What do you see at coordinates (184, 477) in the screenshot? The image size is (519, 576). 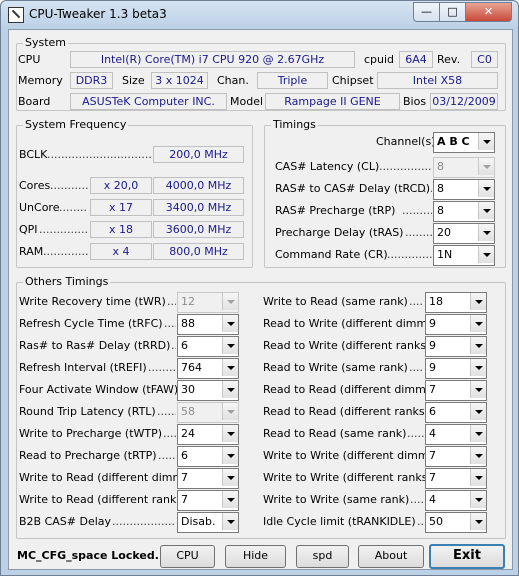 I see `others-left-value-8: 7` at bounding box center [184, 477].